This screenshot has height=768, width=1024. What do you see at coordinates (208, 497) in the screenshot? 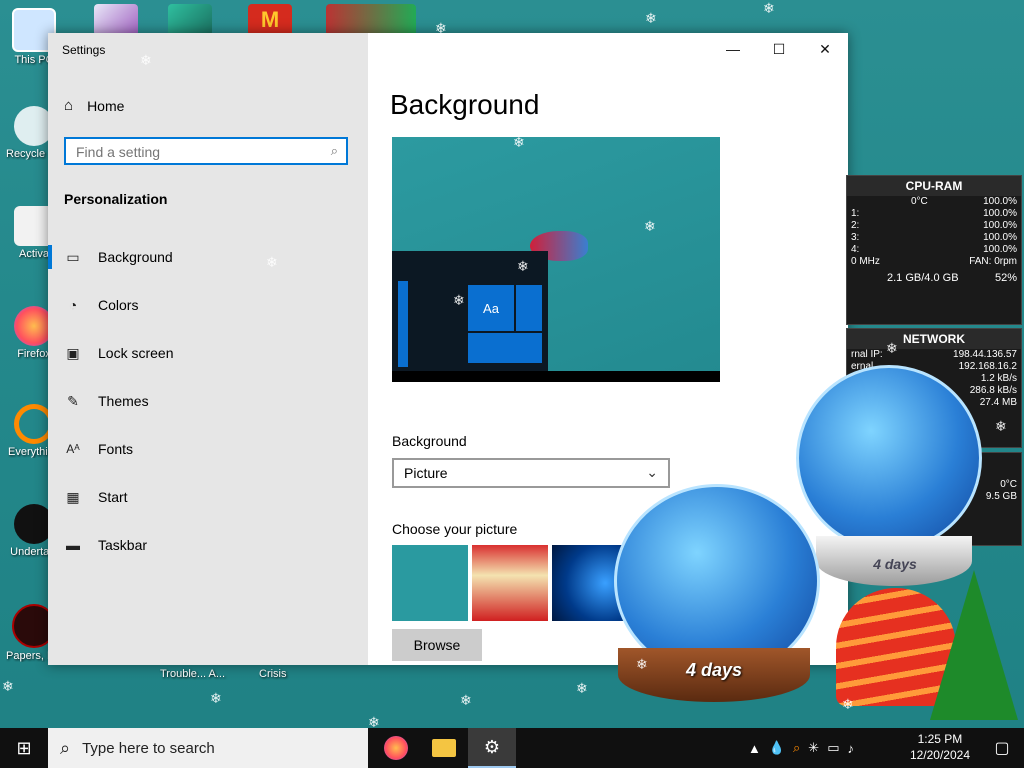
I see `nav-item-start: ▦ Start` at bounding box center [208, 497].